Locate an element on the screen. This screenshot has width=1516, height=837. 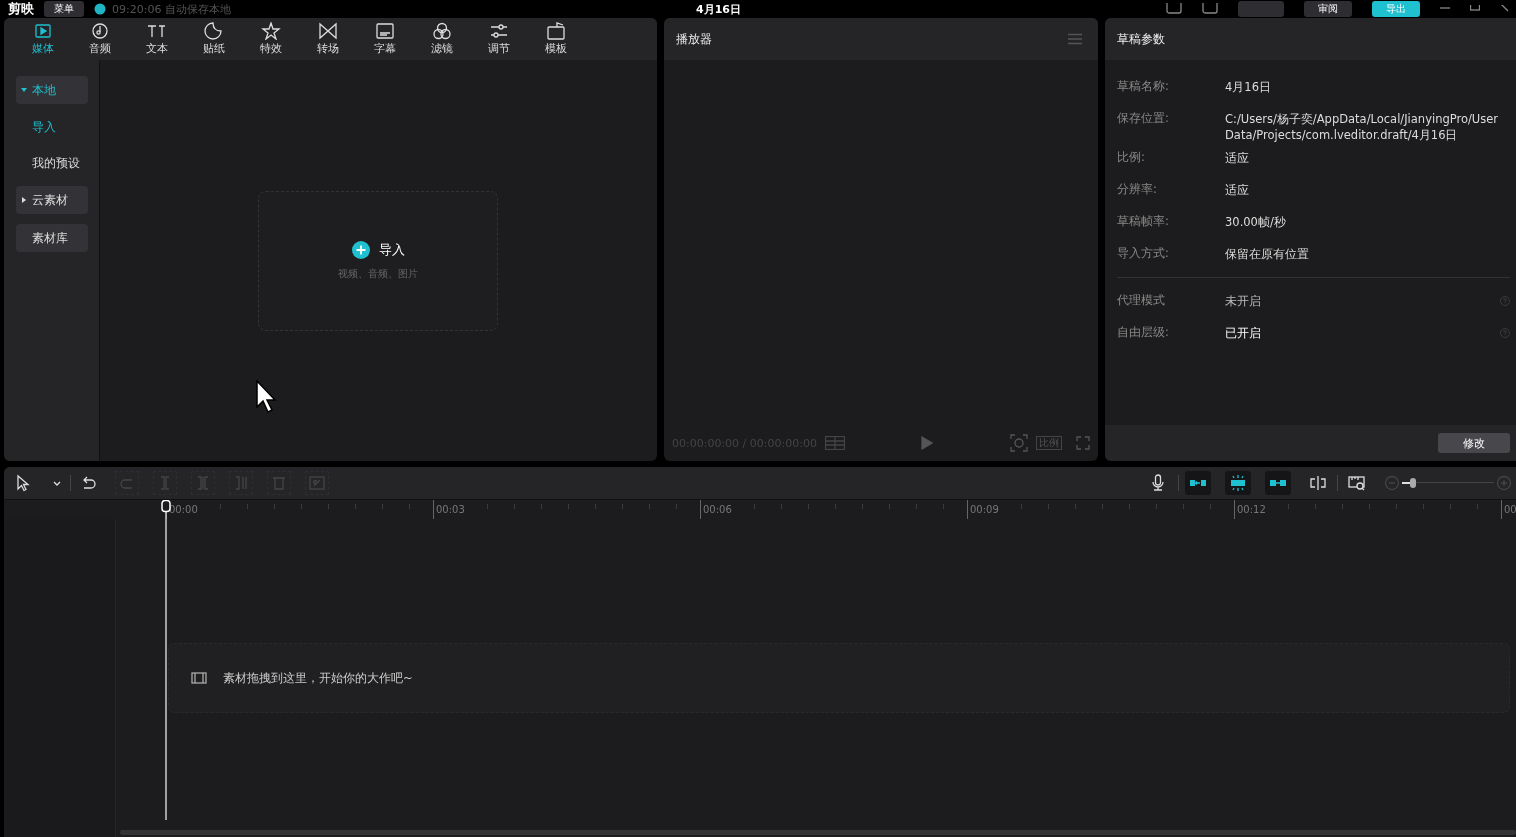
field-value: 保留在原有位置 is located at coordinates (1267, 254).